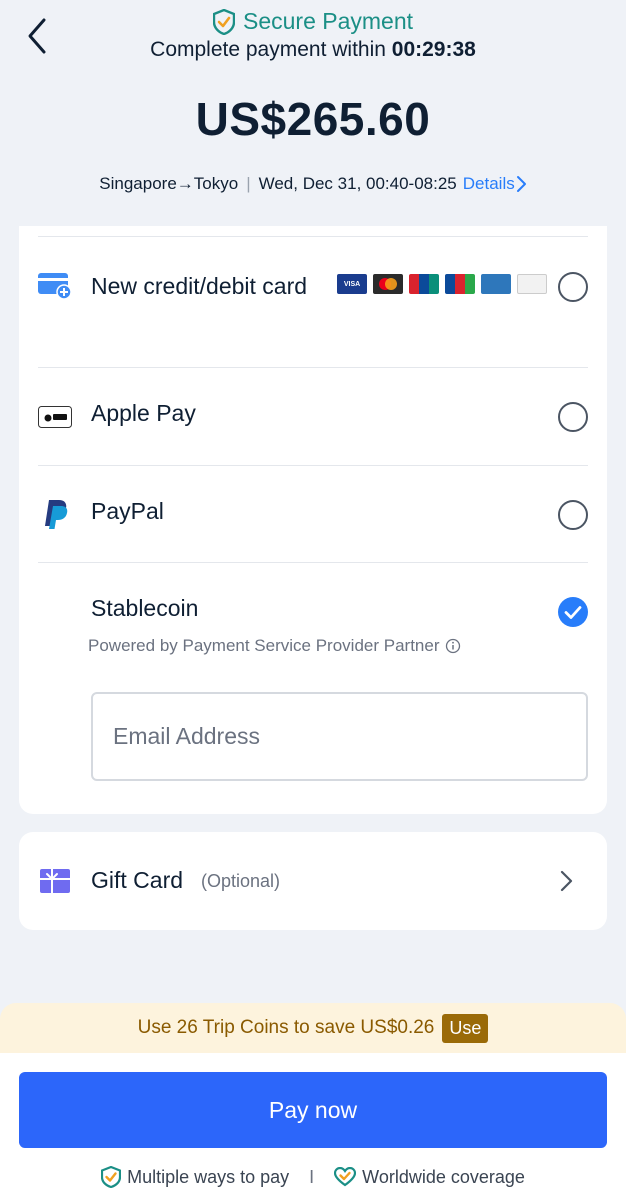  Describe the element at coordinates (127, 511) in the screenshot. I see `paypal-label: PayPal` at that location.